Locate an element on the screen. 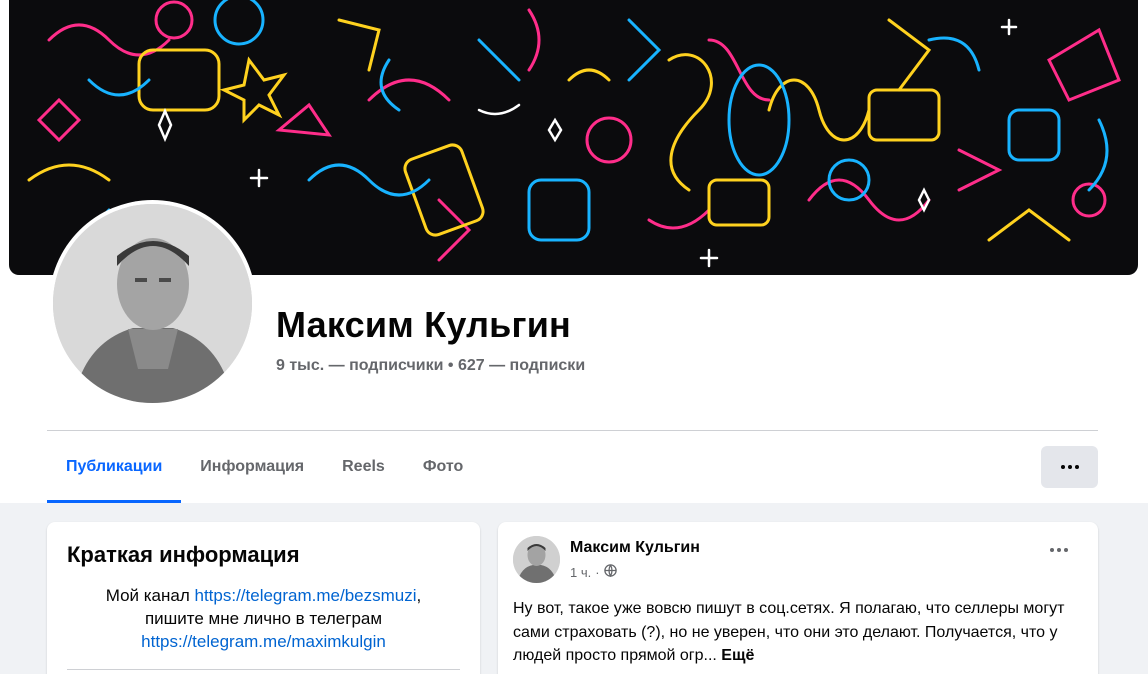  tab-about: Информация is located at coordinates (252, 467).